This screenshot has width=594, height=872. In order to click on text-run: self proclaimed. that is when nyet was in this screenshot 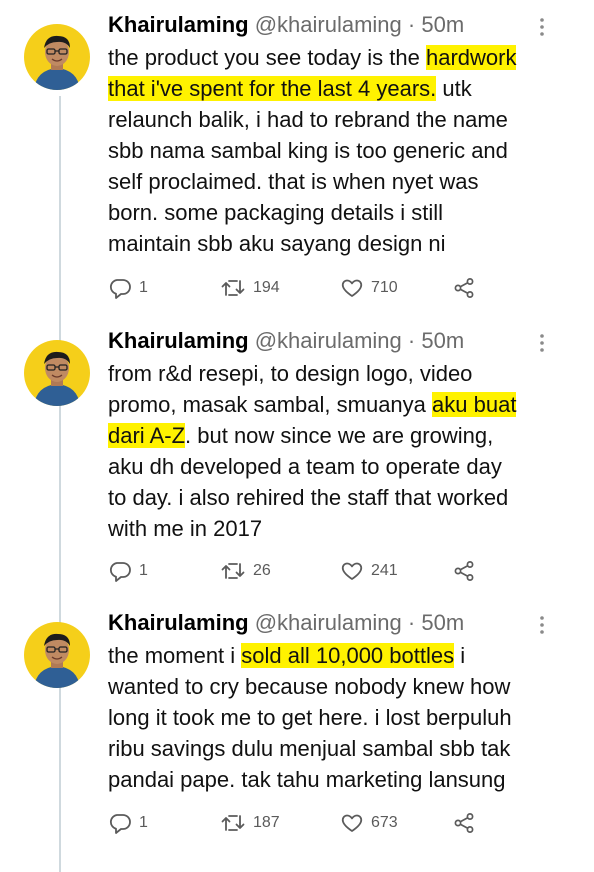, I will do `click(293, 181)`.